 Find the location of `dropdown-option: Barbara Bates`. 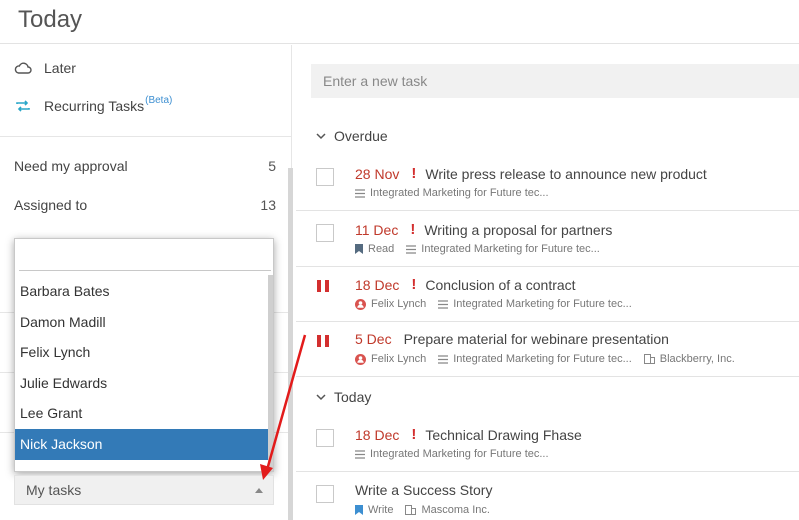

dropdown-option: Barbara Bates is located at coordinates (142, 291).